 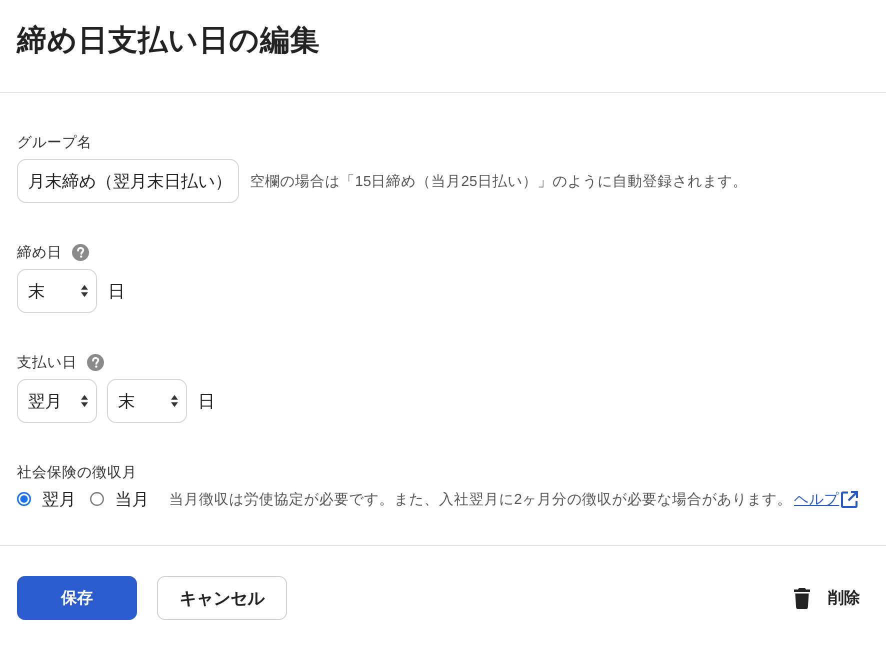 I want to click on group-name-input: 月末締め（翌月末日払い）, so click(x=128, y=181).